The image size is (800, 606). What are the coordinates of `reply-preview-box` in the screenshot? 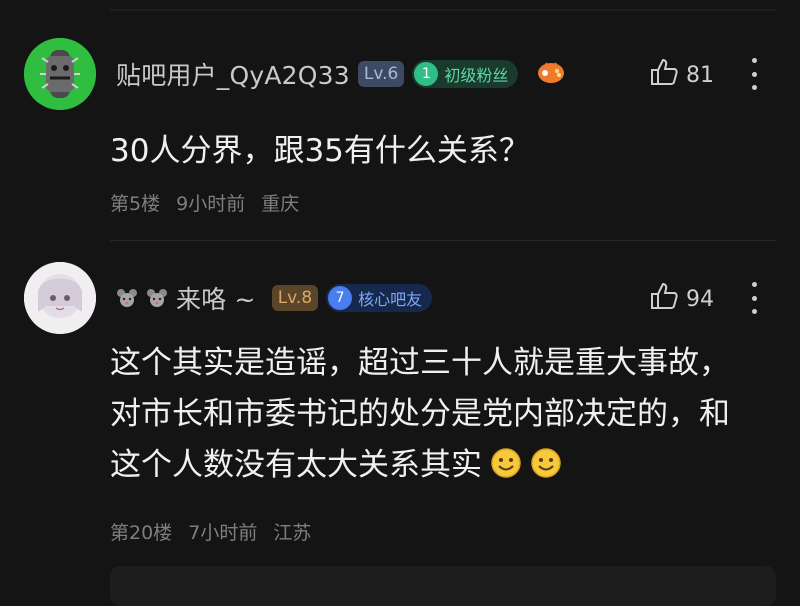 It's located at (443, 586).